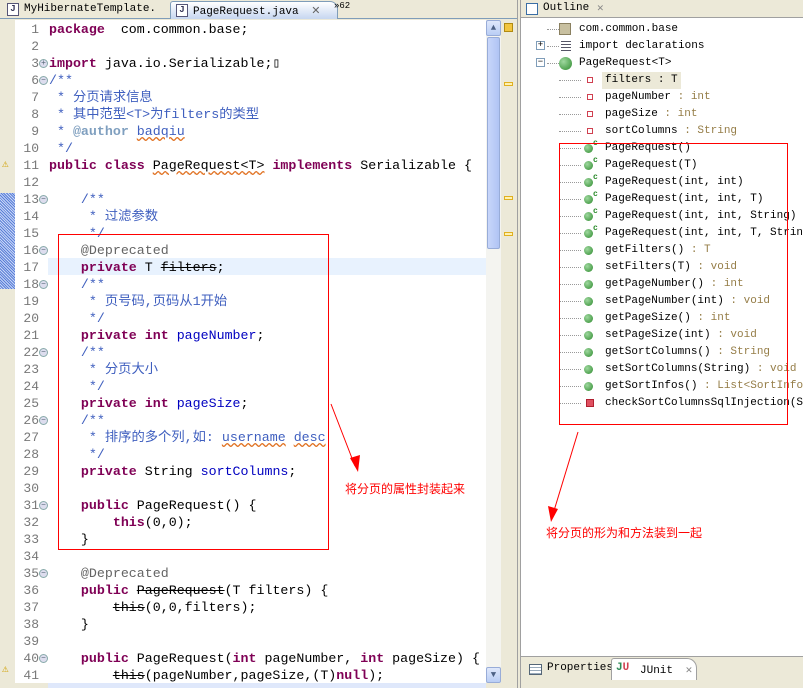 The image size is (803, 688). I want to click on editor-annotation: 将分页的属性封装起来, so click(405, 489).